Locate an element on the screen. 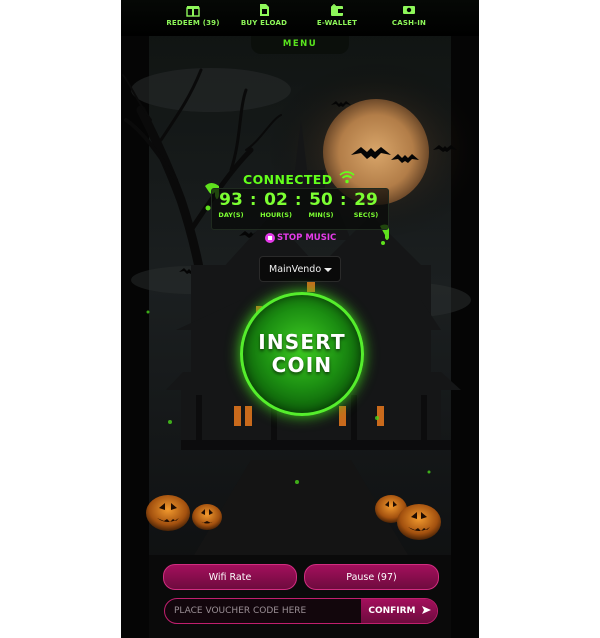 The height and width of the screenshot is (638, 600). wifi-rate-button: Wifi Rate is located at coordinates (230, 577).